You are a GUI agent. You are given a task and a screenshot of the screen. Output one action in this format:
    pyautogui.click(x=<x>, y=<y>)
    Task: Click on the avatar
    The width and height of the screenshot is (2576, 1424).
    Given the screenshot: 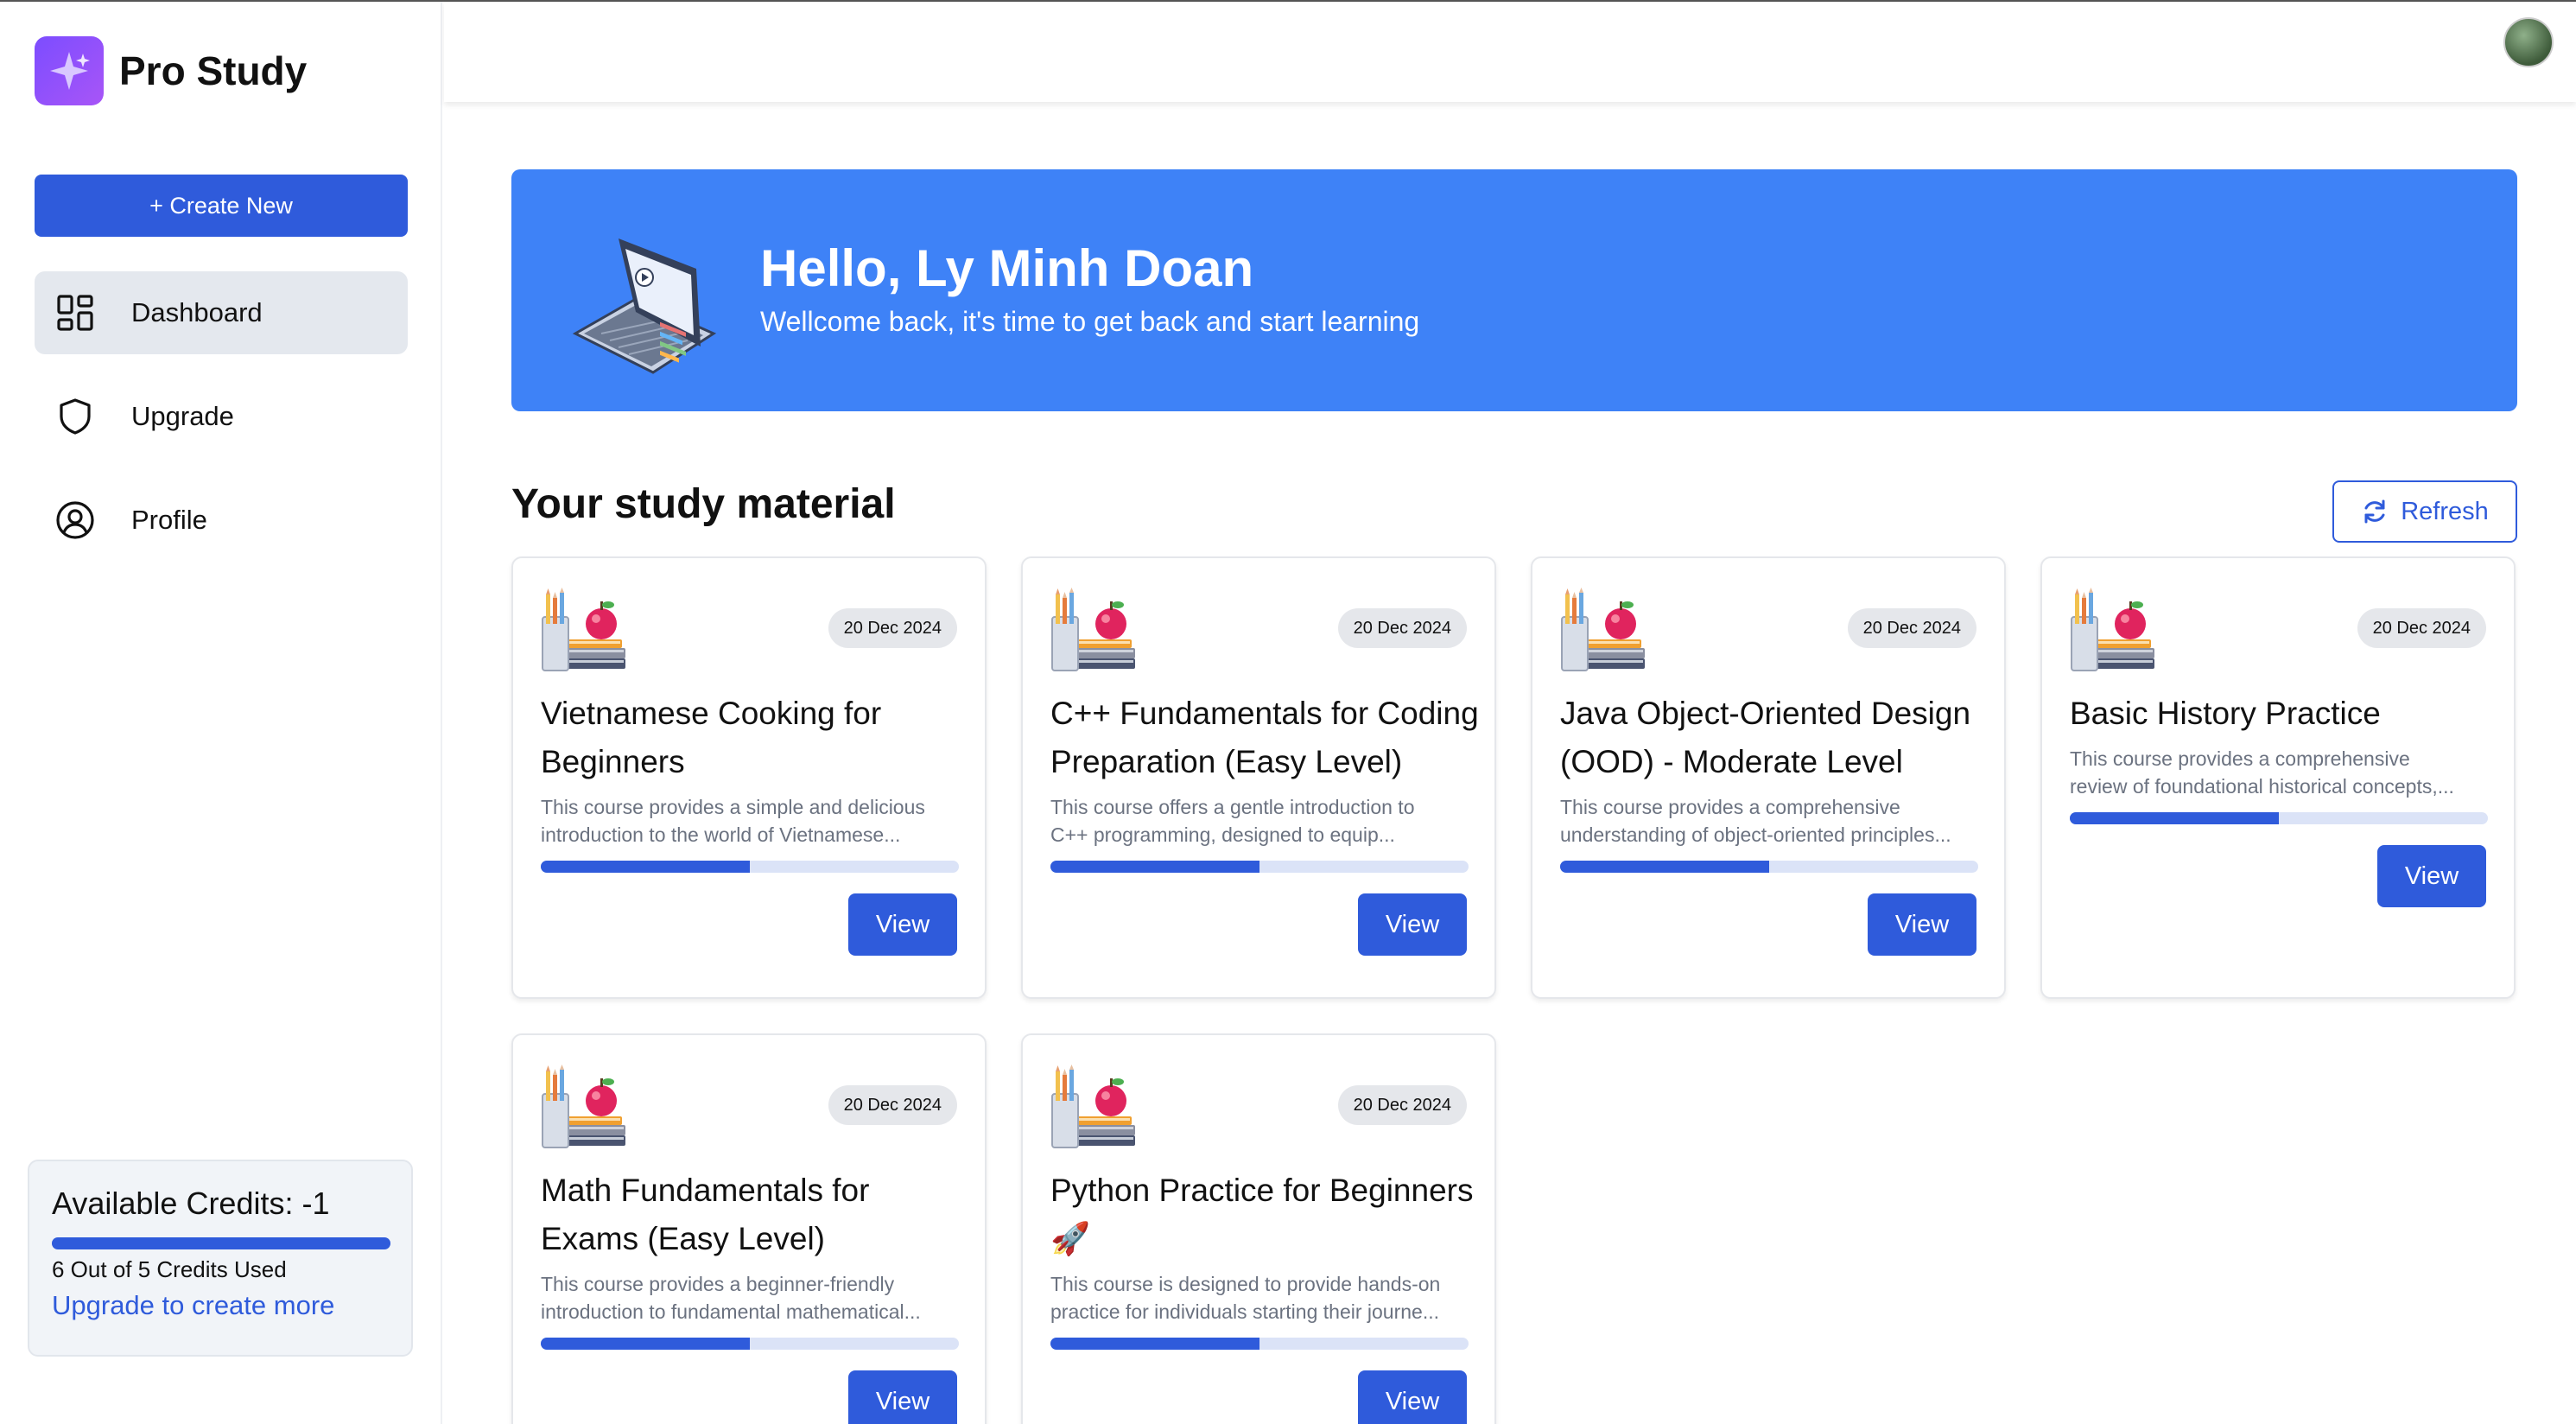 What is the action you would take?
    pyautogui.click(x=2528, y=42)
    